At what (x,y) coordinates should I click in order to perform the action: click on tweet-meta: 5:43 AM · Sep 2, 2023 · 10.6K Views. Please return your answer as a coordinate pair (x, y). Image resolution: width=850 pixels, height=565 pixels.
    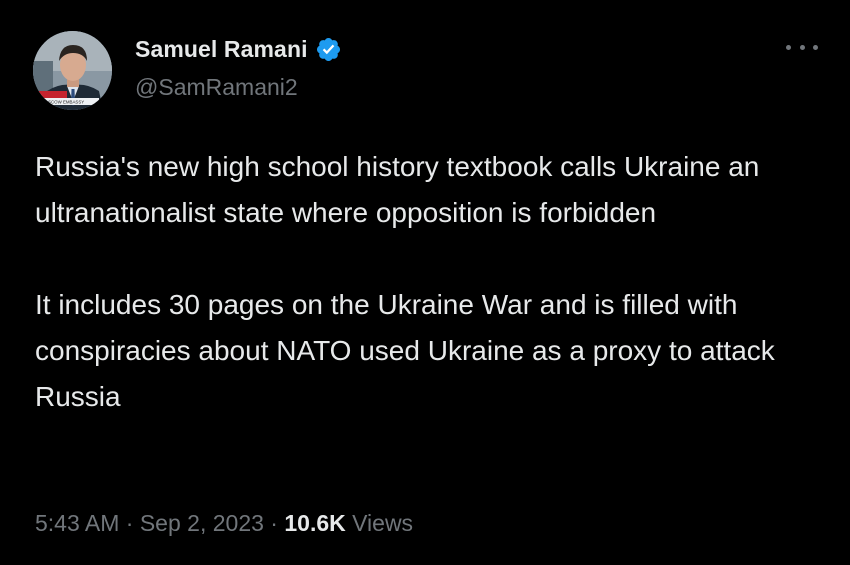
    Looking at the image, I should click on (224, 523).